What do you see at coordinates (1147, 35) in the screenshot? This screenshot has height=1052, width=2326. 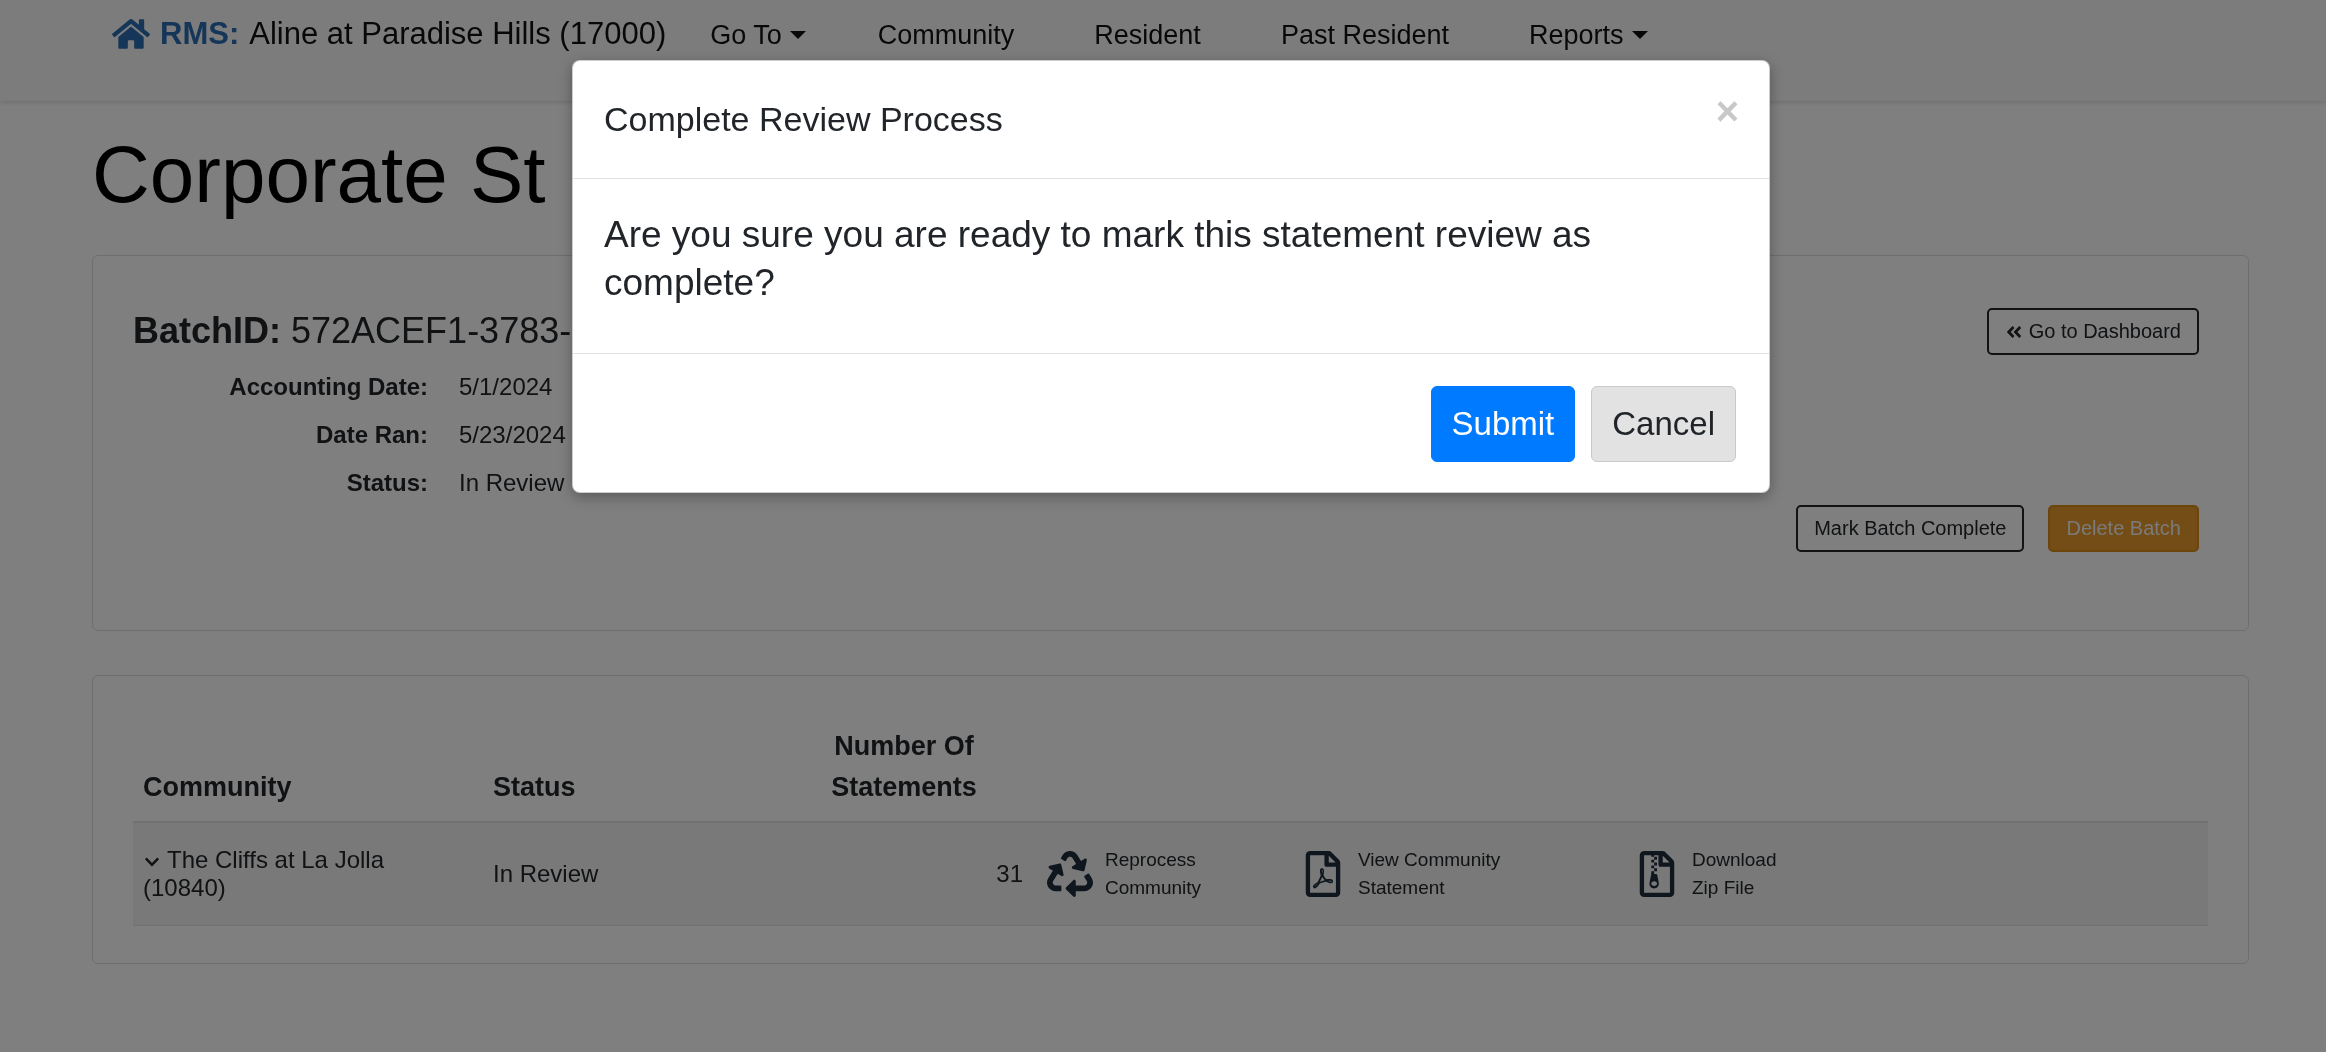 I see `nav-link: Resident` at bounding box center [1147, 35].